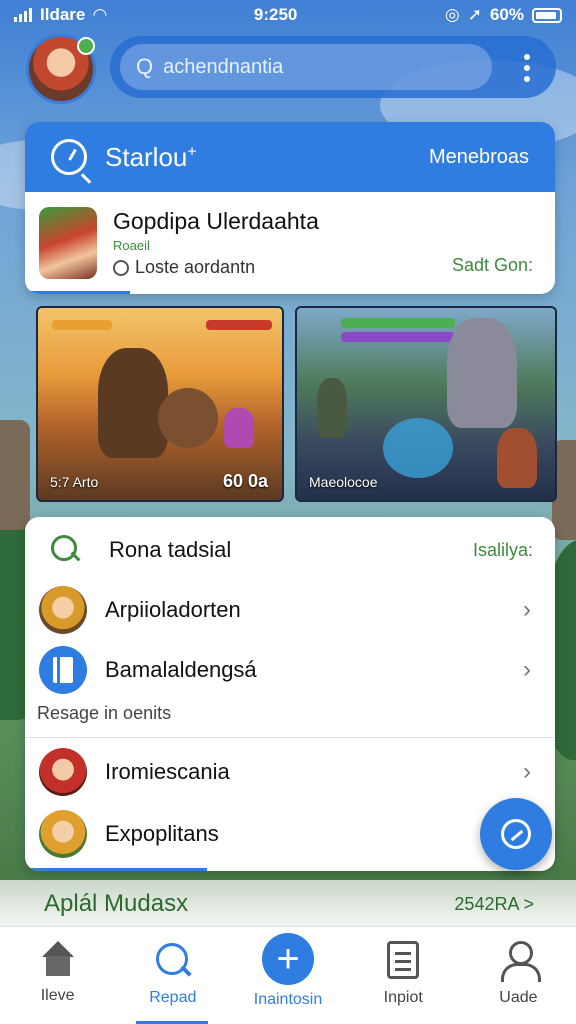 This screenshot has width=576, height=1024. What do you see at coordinates (104, 713) in the screenshot?
I see `section-note: Resage in oenits` at bounding box center [104, 713].